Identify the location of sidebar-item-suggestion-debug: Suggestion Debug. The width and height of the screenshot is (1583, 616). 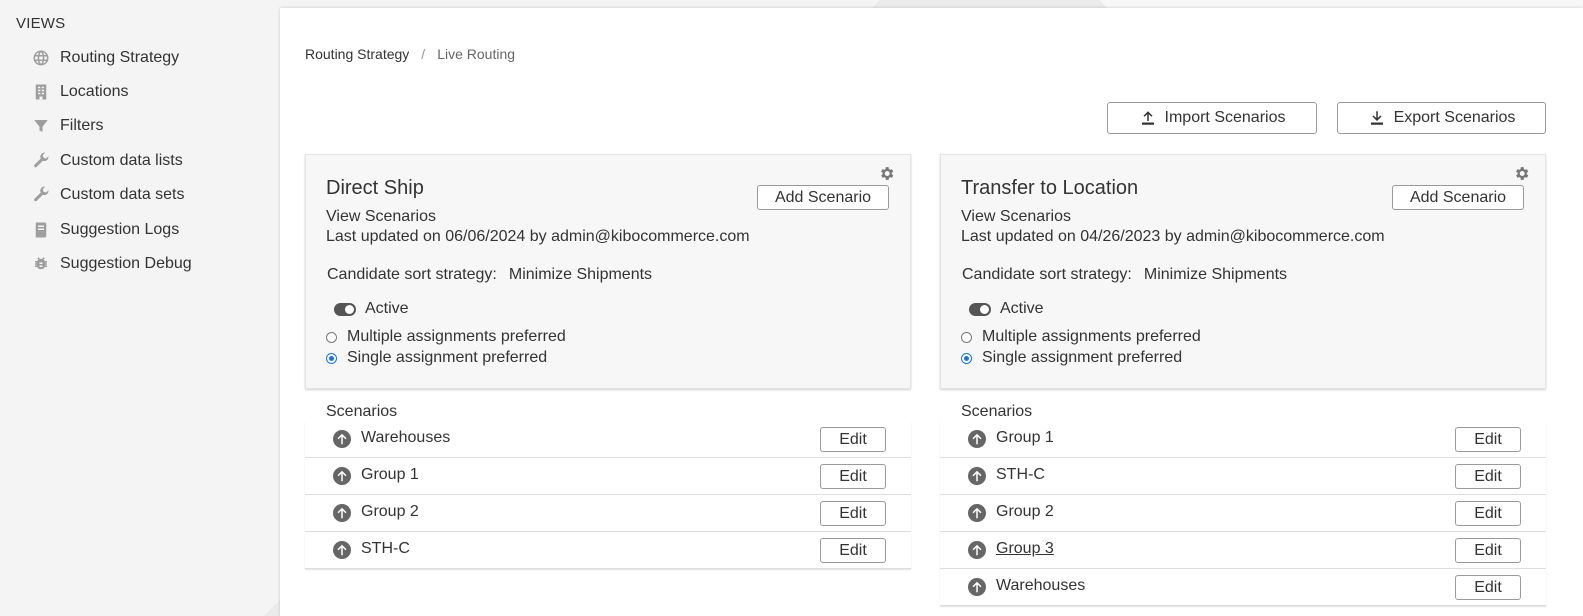
(112, 264).